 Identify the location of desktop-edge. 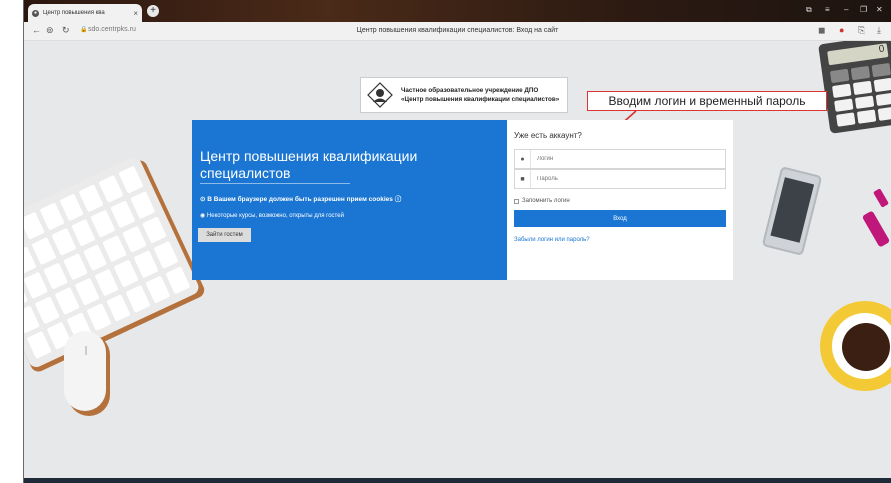
(12, 241).